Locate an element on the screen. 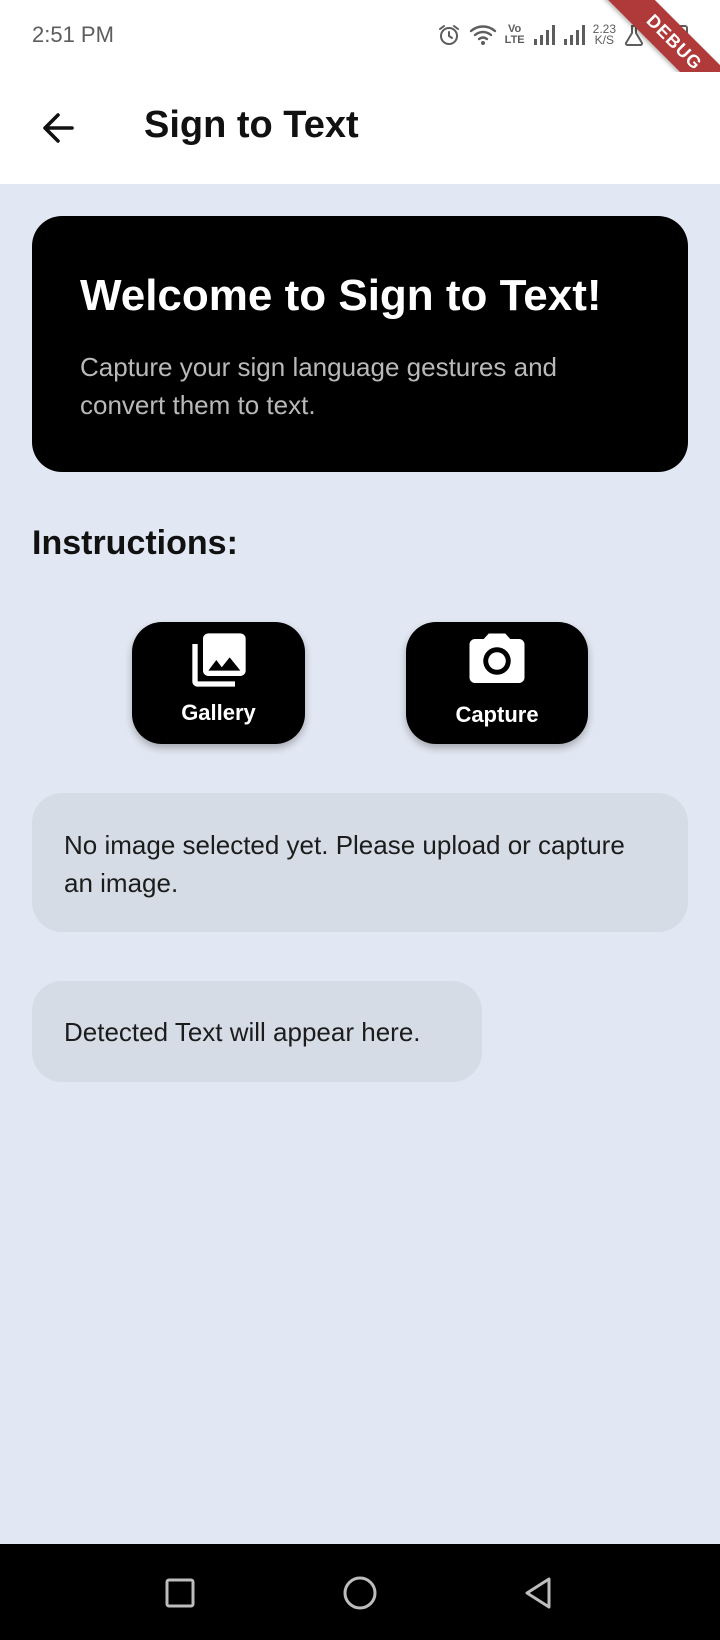 The height and width of the screenshot is (1640, 720). wifi-icon is located at coordinates (482, 35).